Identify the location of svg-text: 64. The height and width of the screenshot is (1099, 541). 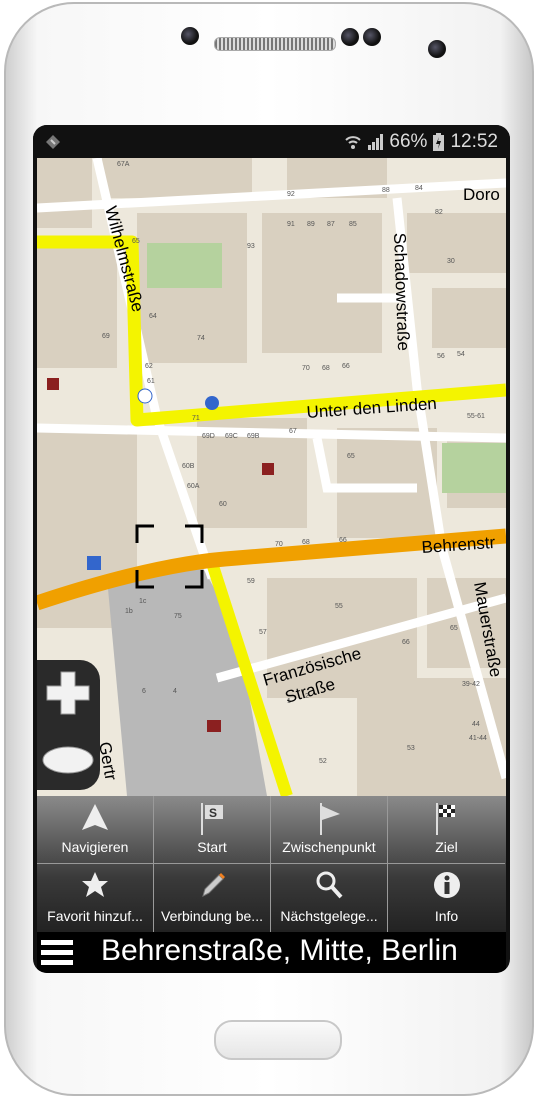
(153, 316).